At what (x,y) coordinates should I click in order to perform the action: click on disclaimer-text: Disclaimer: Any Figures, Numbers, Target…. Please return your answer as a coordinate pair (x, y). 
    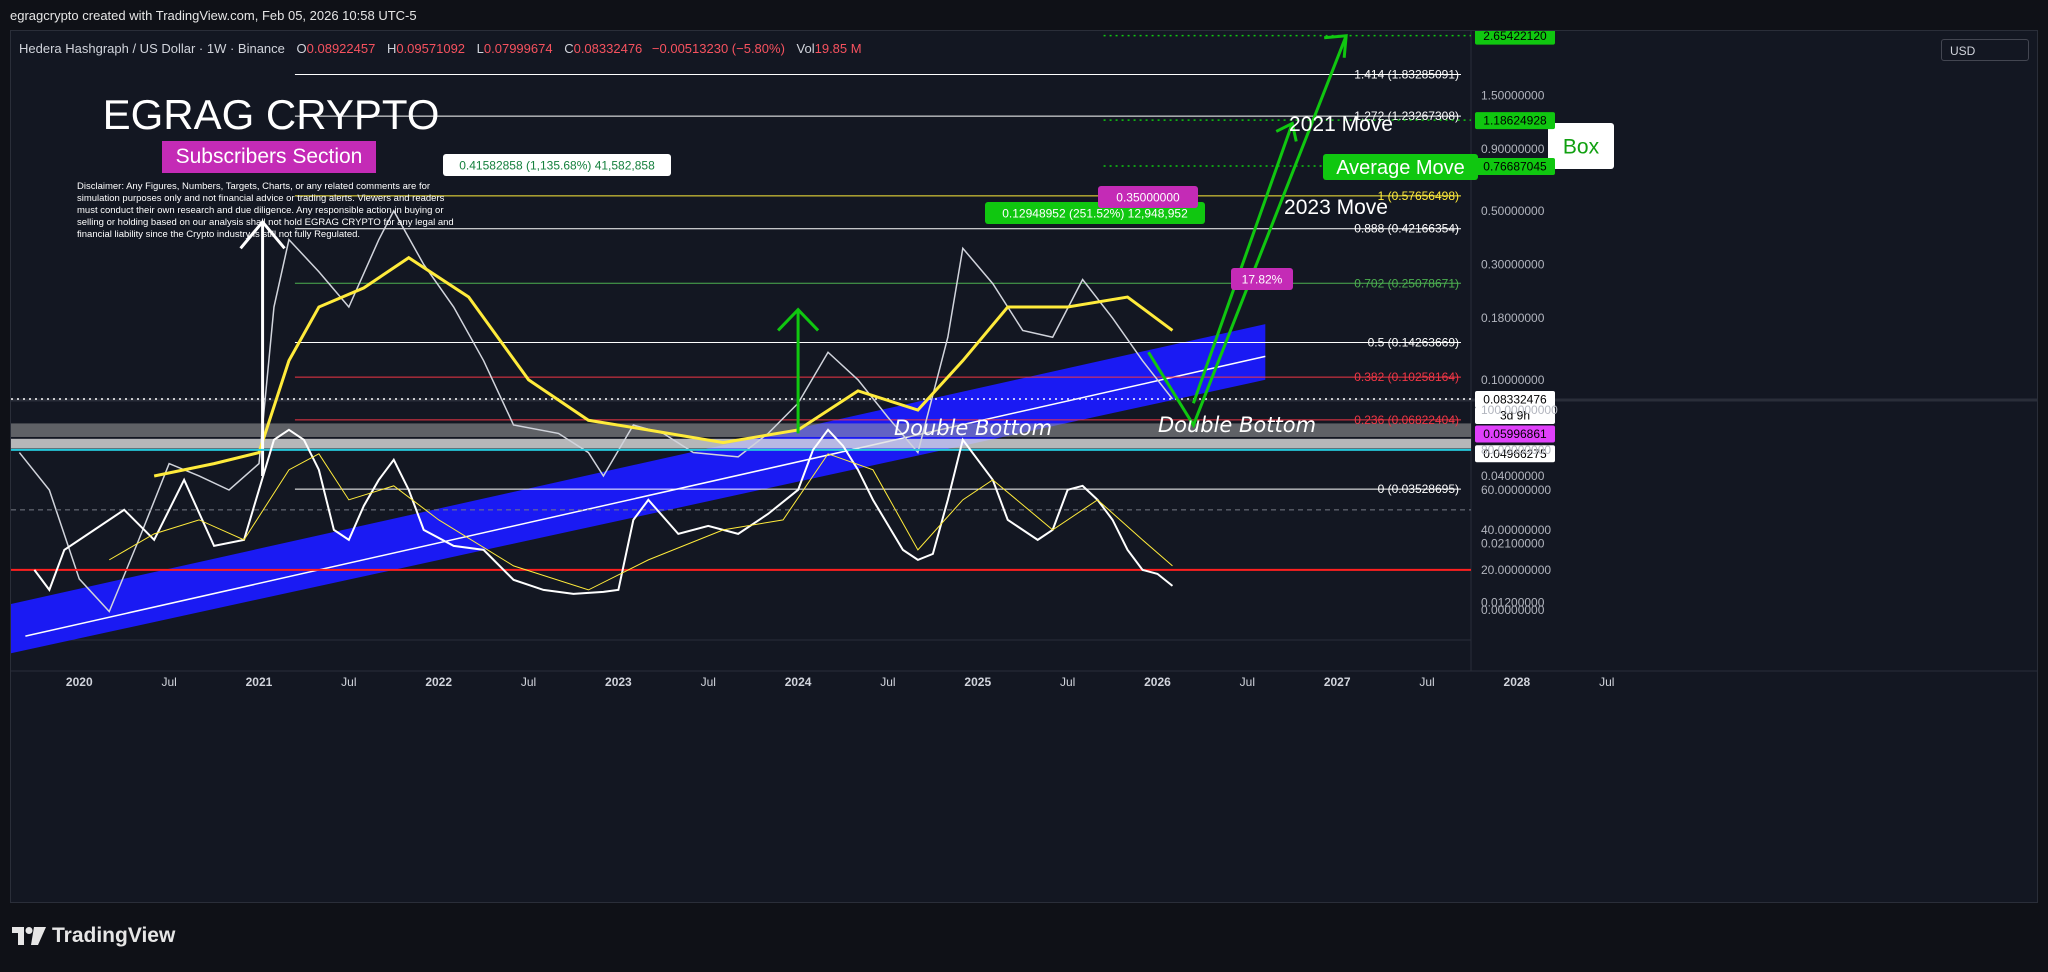
    Looking at the image, I should click on (265, 210).